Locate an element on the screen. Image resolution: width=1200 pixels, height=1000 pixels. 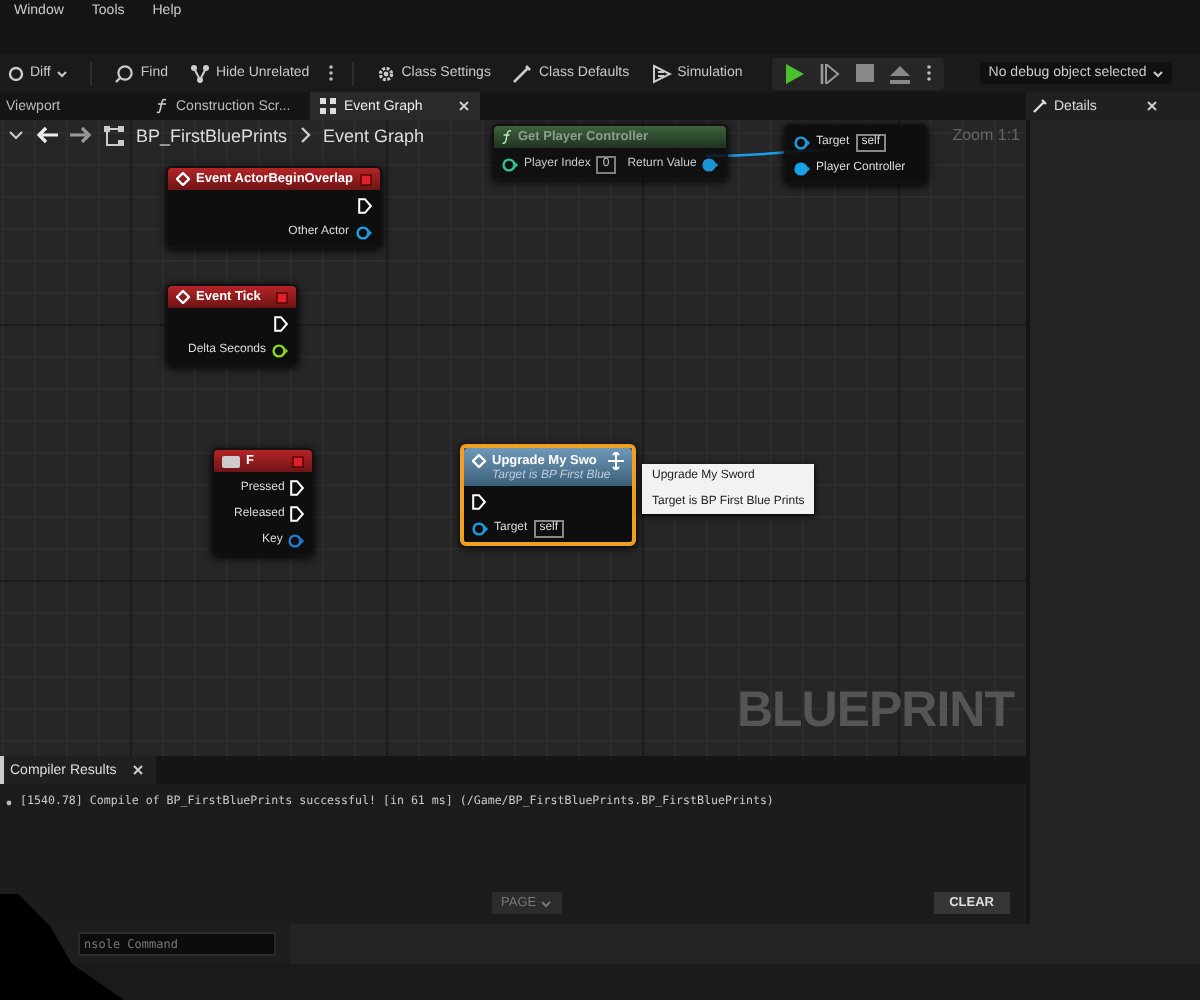
more-options-icon is located at coordinates (330, 73).